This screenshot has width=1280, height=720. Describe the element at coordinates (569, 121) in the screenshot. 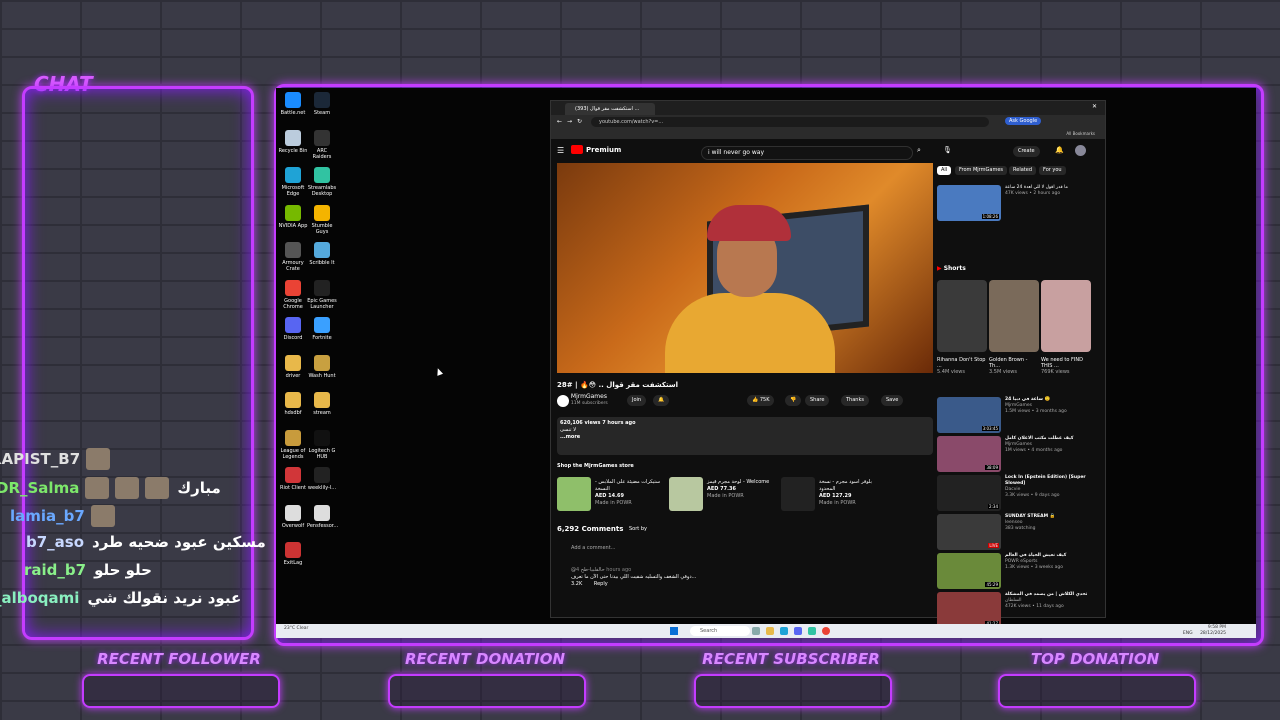

I see `forward-icon: →` at that location.